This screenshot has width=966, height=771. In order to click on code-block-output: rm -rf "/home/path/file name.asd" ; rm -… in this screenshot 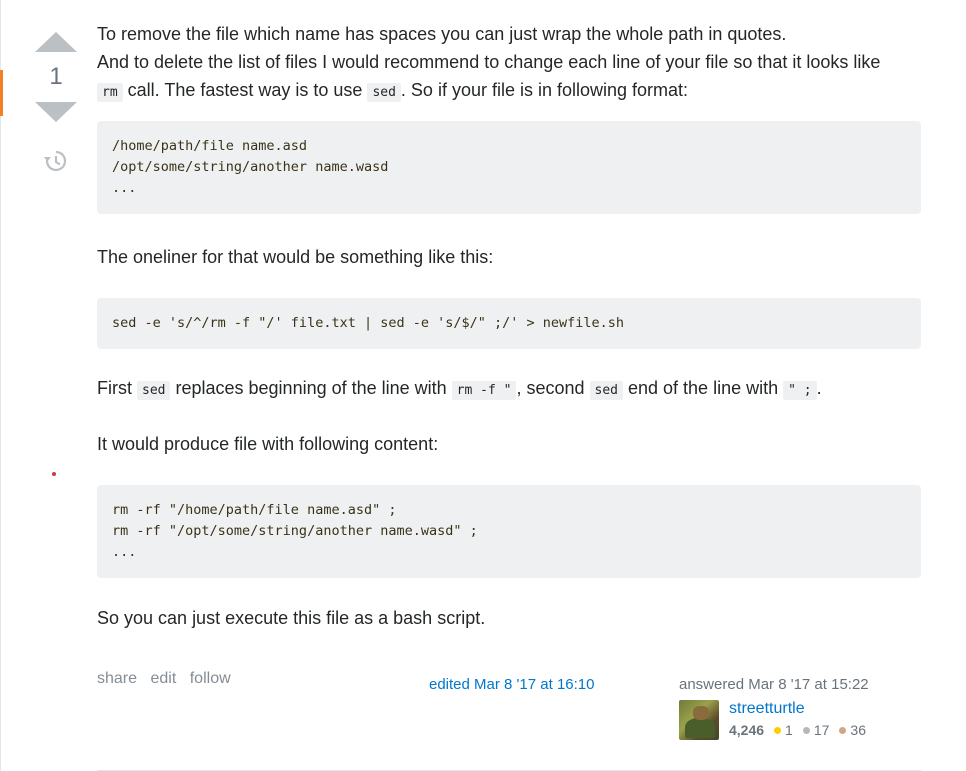, I will do `click(509, 531)`.